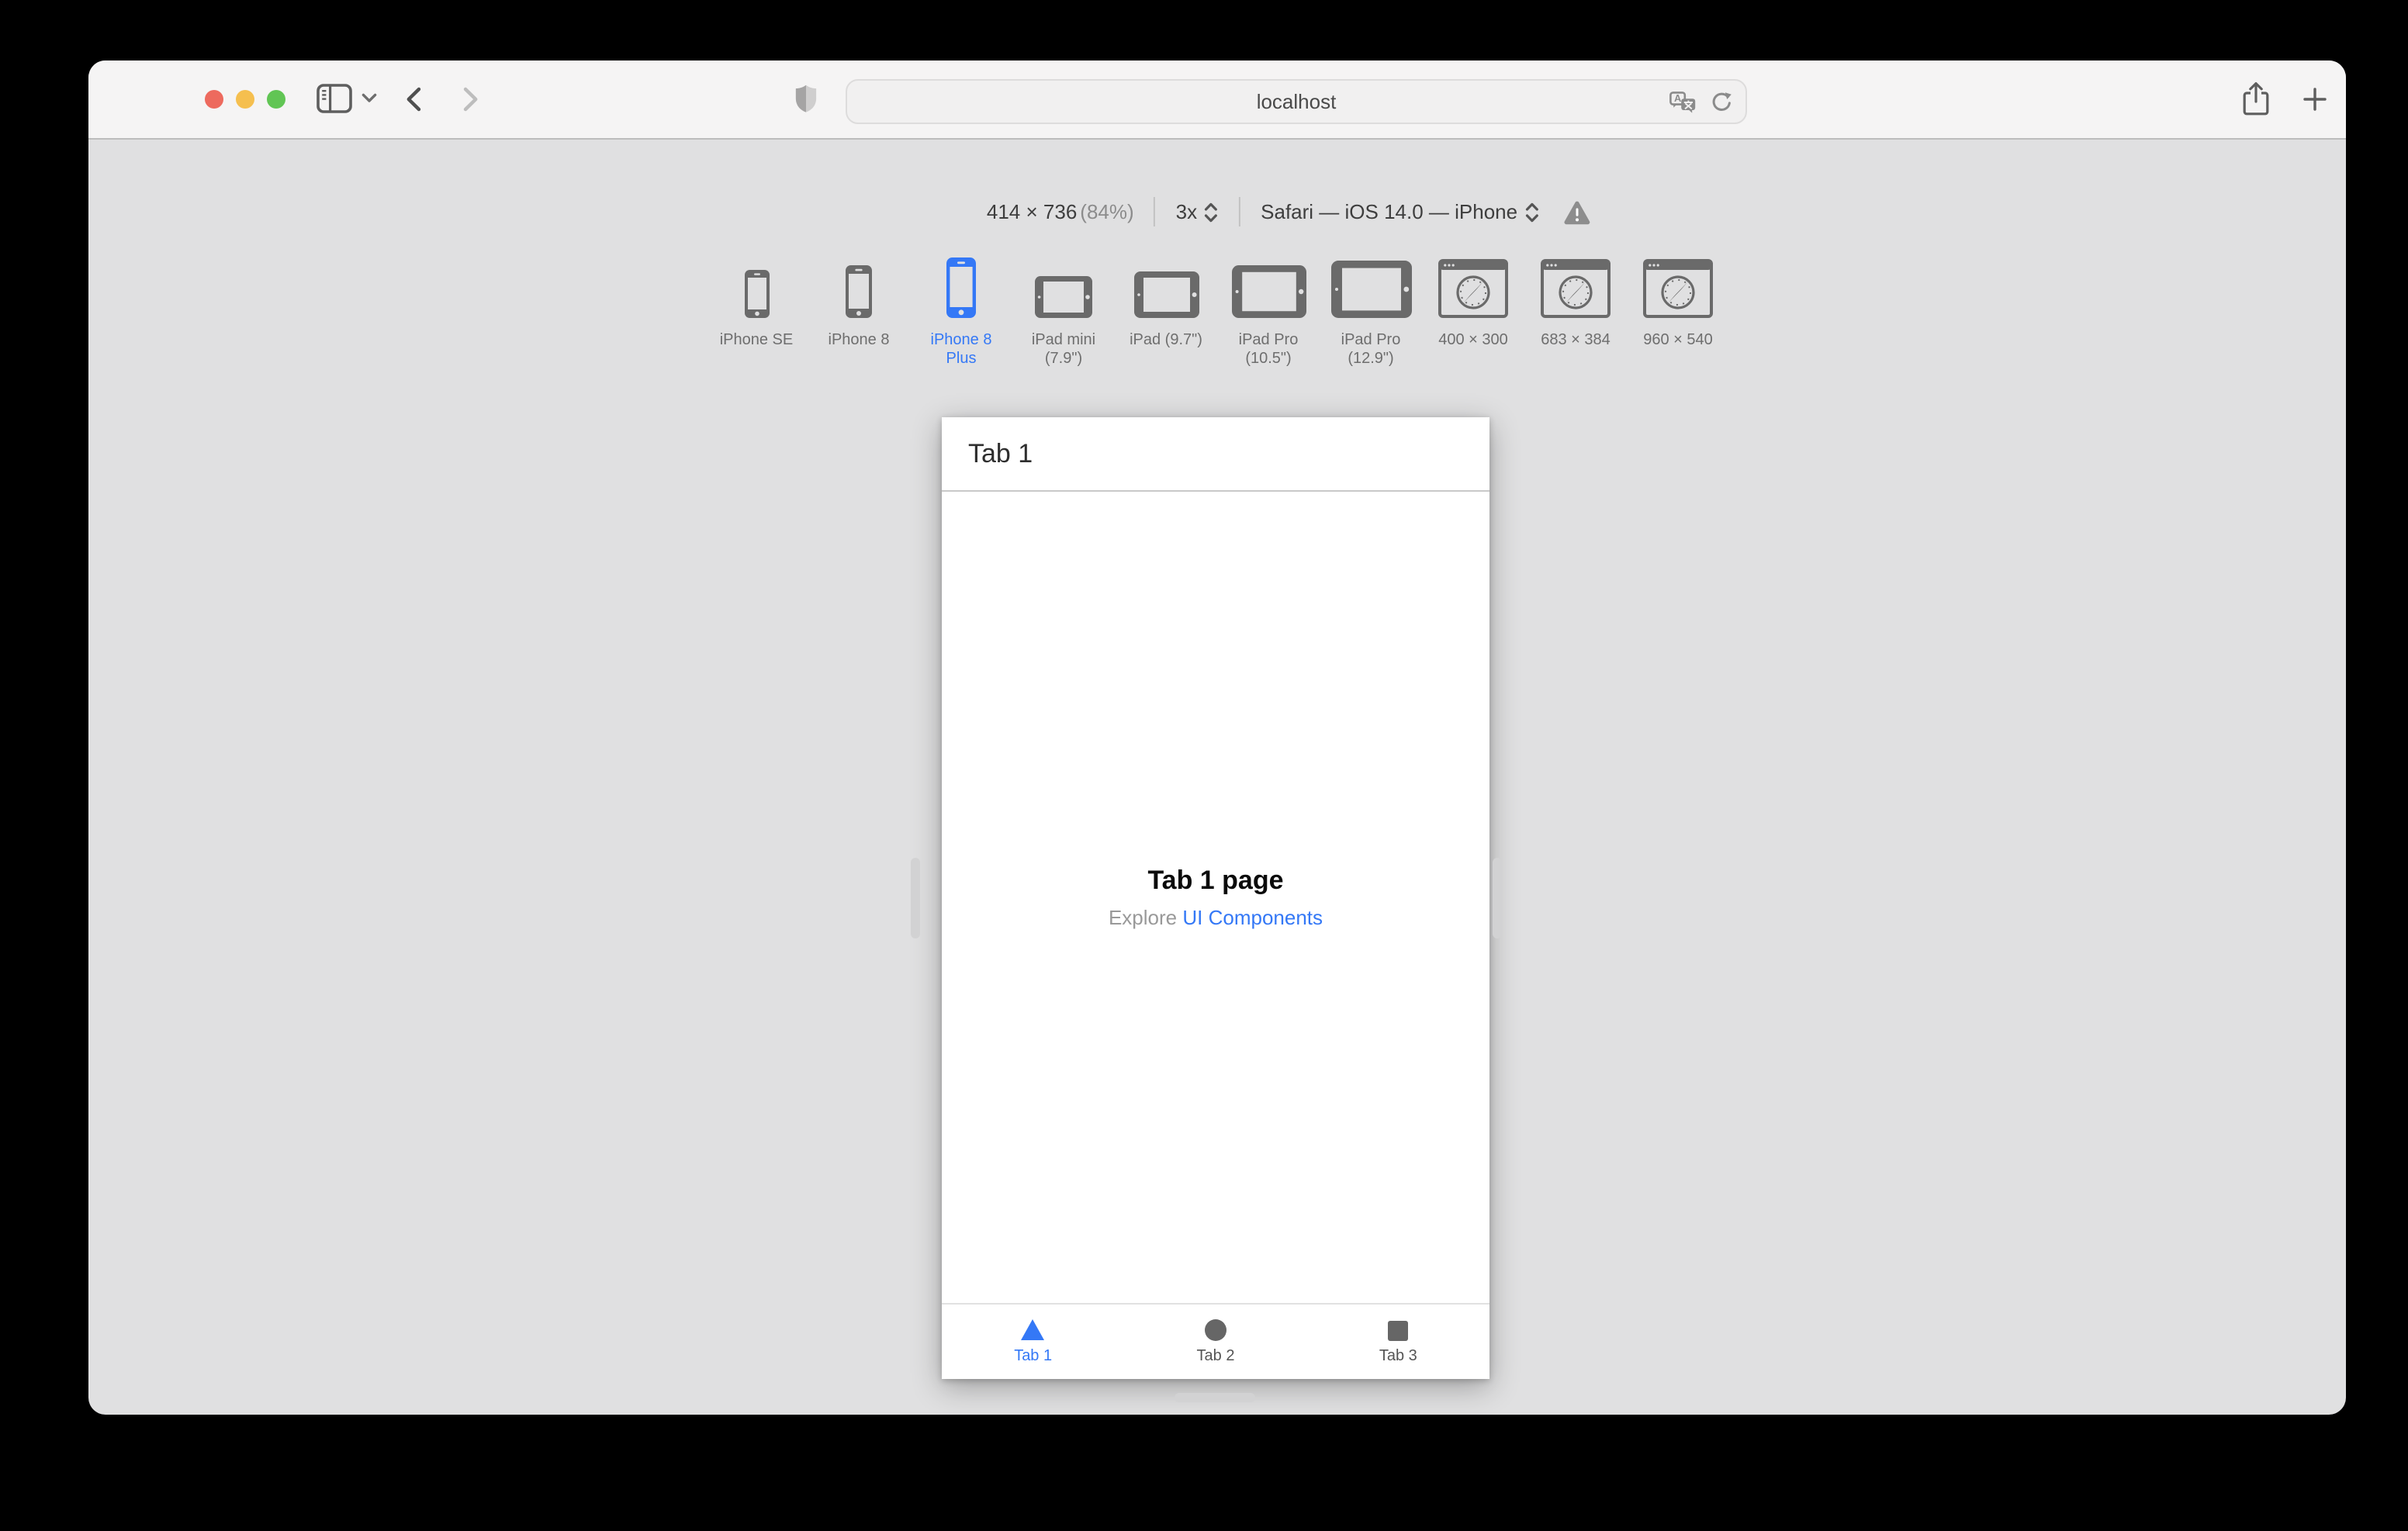 The width and height of the screenshot is (2408, 1531). I want to click on viewport-resize-handle-right, so click(1497, 898).